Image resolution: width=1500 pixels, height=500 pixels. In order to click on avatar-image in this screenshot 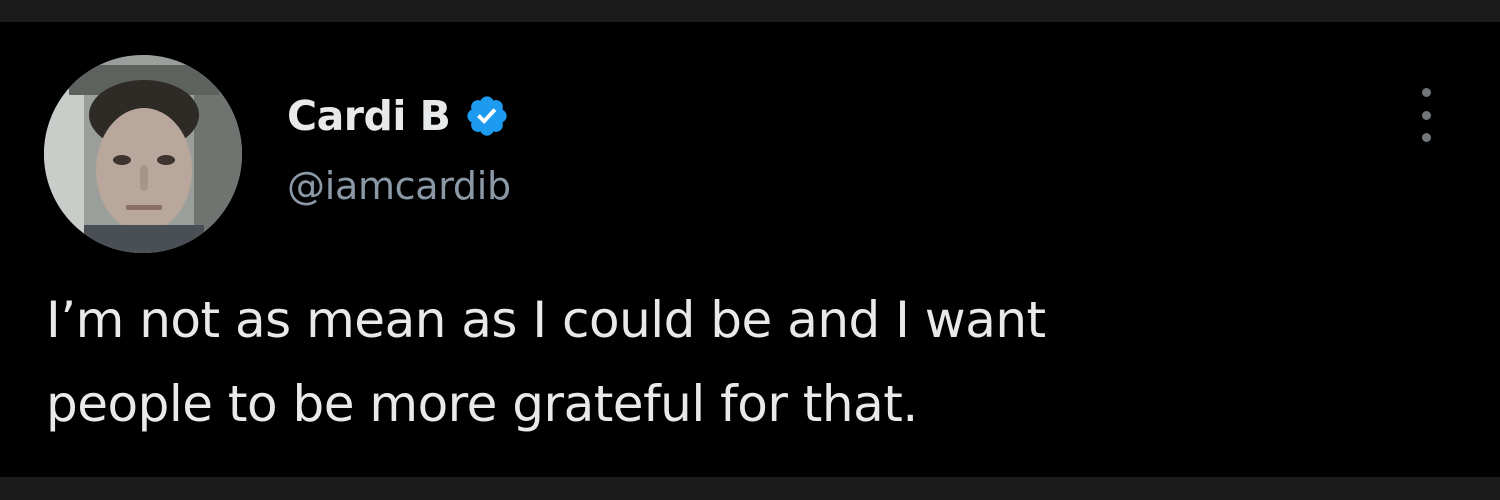, I will do `click(143, 154)`.